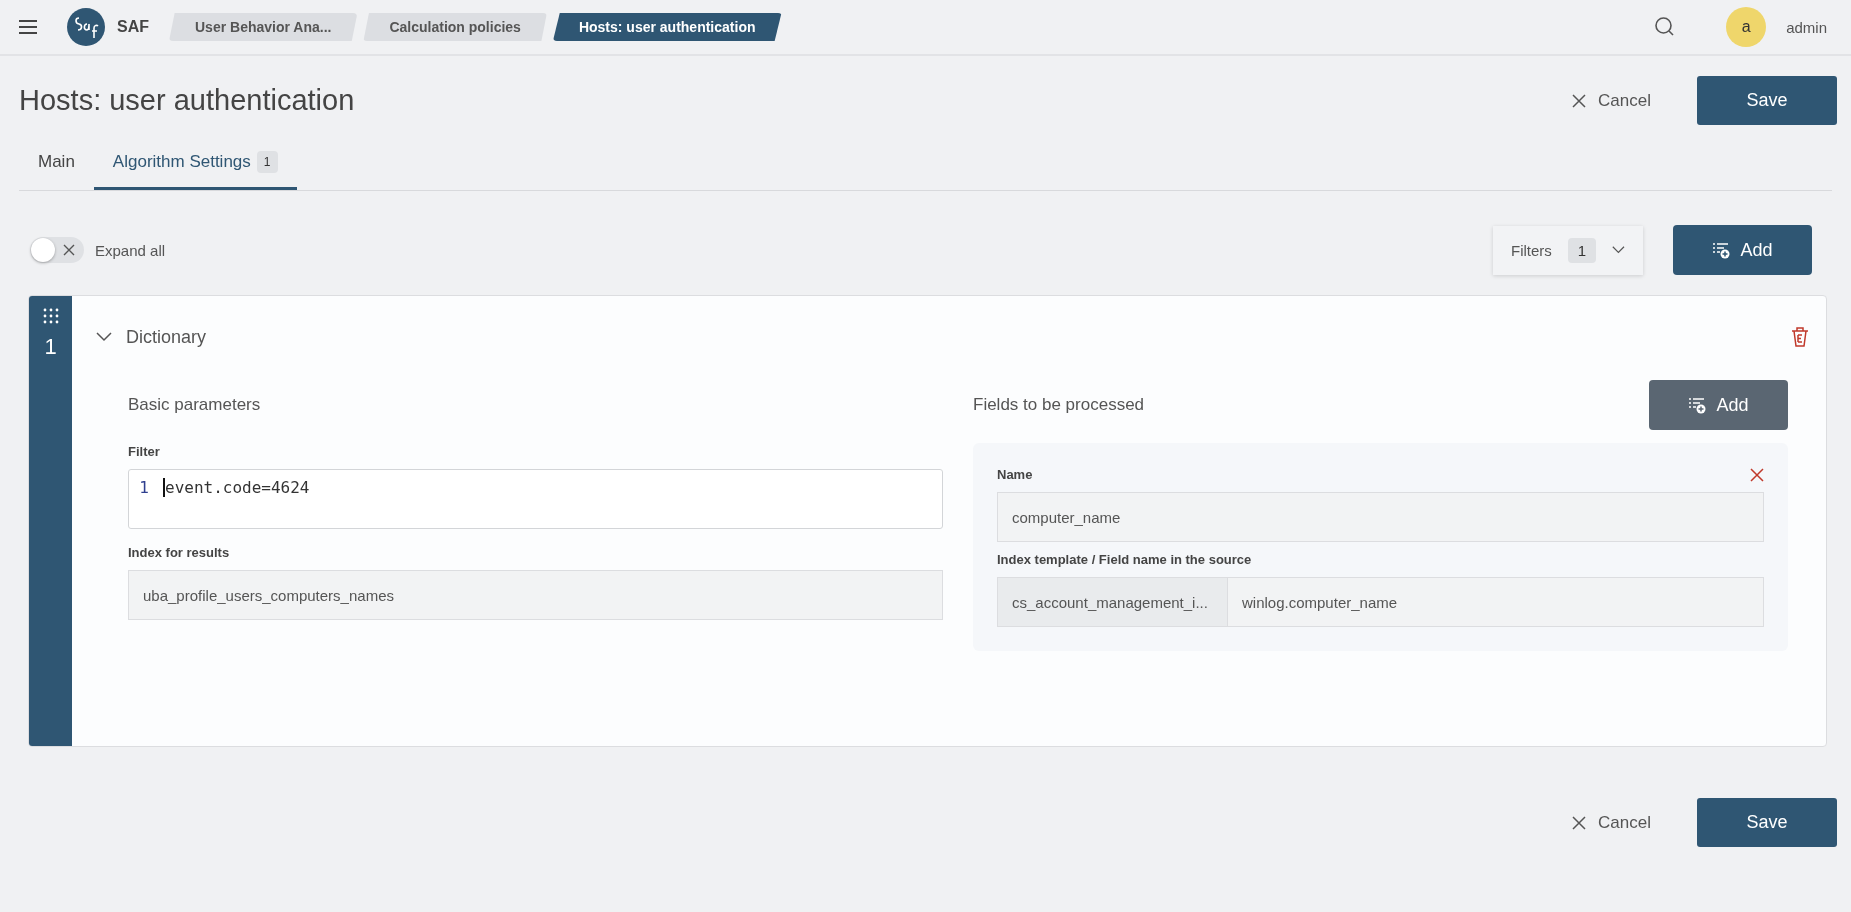 Image resolution: width=1851 pixels, height=912 pixels. What do you see at coordinates (69, 250) in the screenshot?
I see `cross-icon` at bounding box center [69, 250].